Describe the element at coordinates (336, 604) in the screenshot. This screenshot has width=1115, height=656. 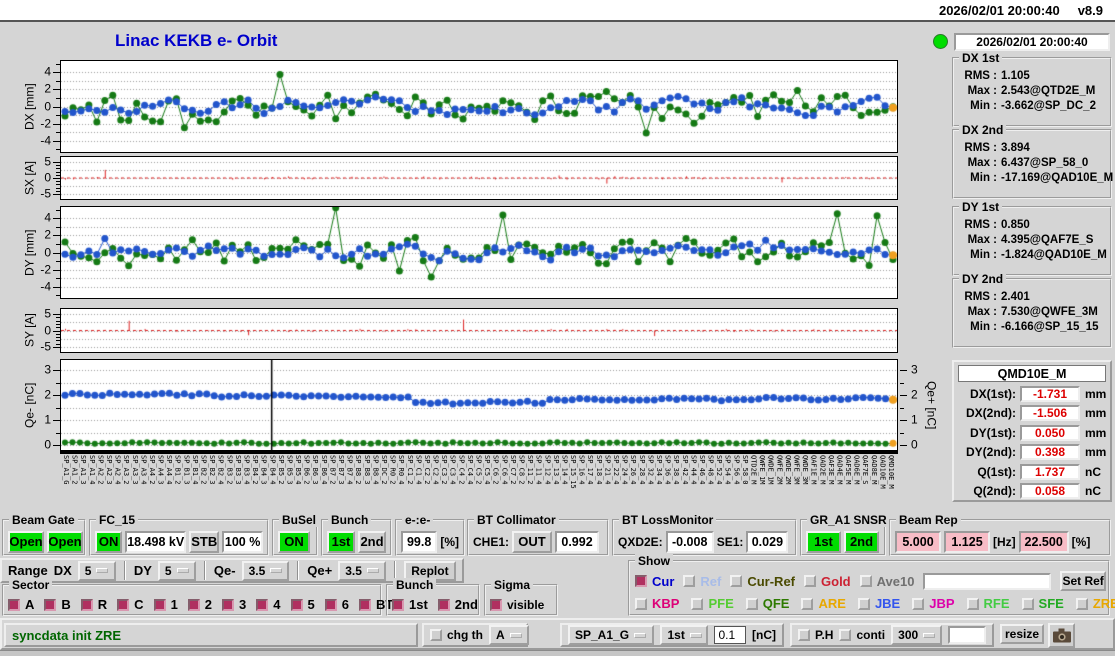
I see `sector-6-checkbox: 6` at that location.